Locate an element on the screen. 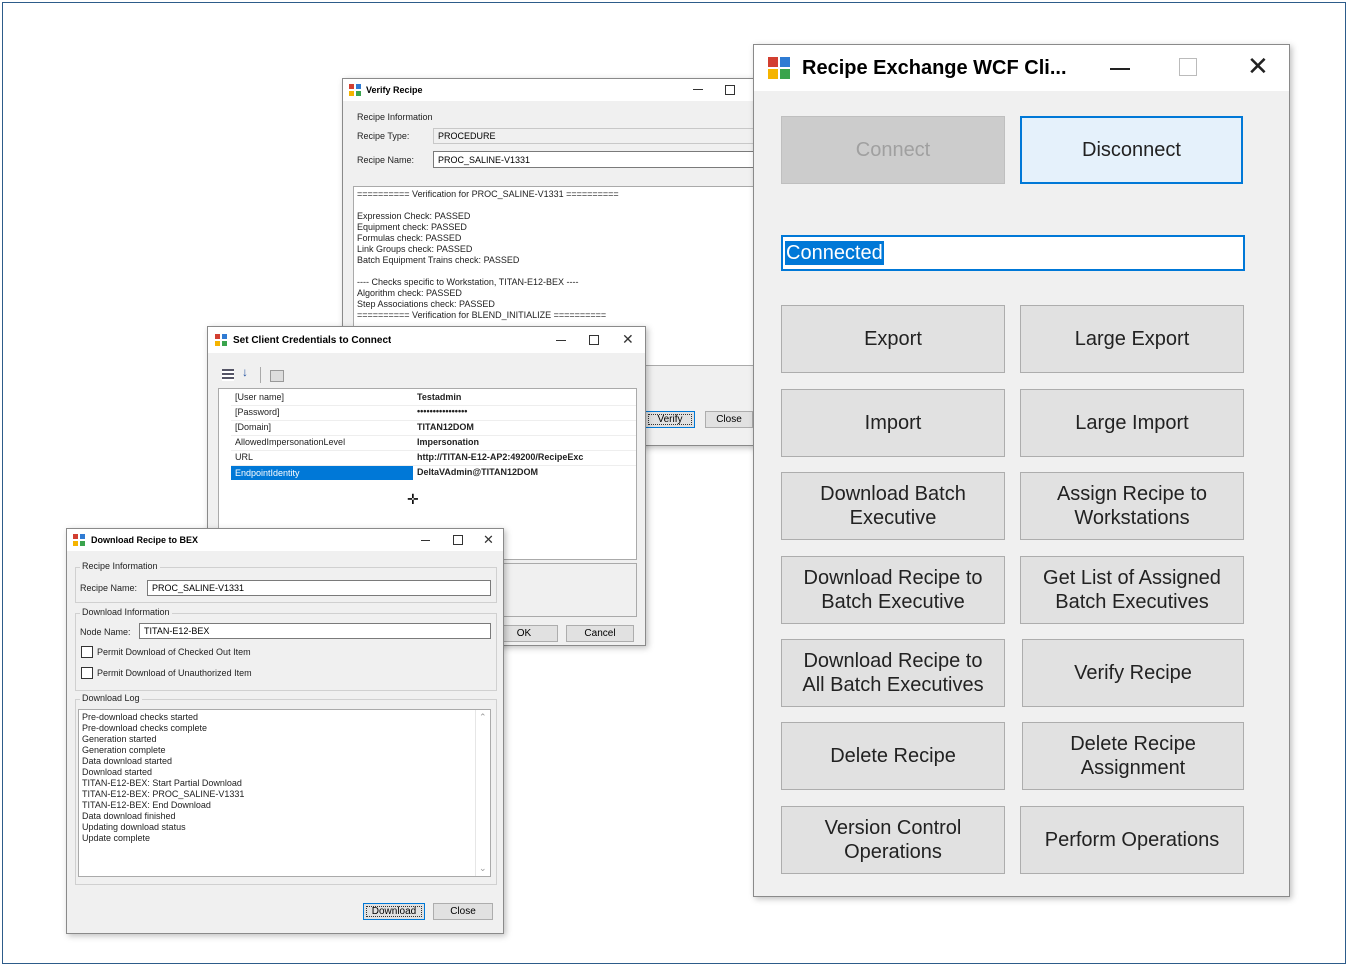  move-cursor-icon: ✛ is located at coordinates (413, 499).